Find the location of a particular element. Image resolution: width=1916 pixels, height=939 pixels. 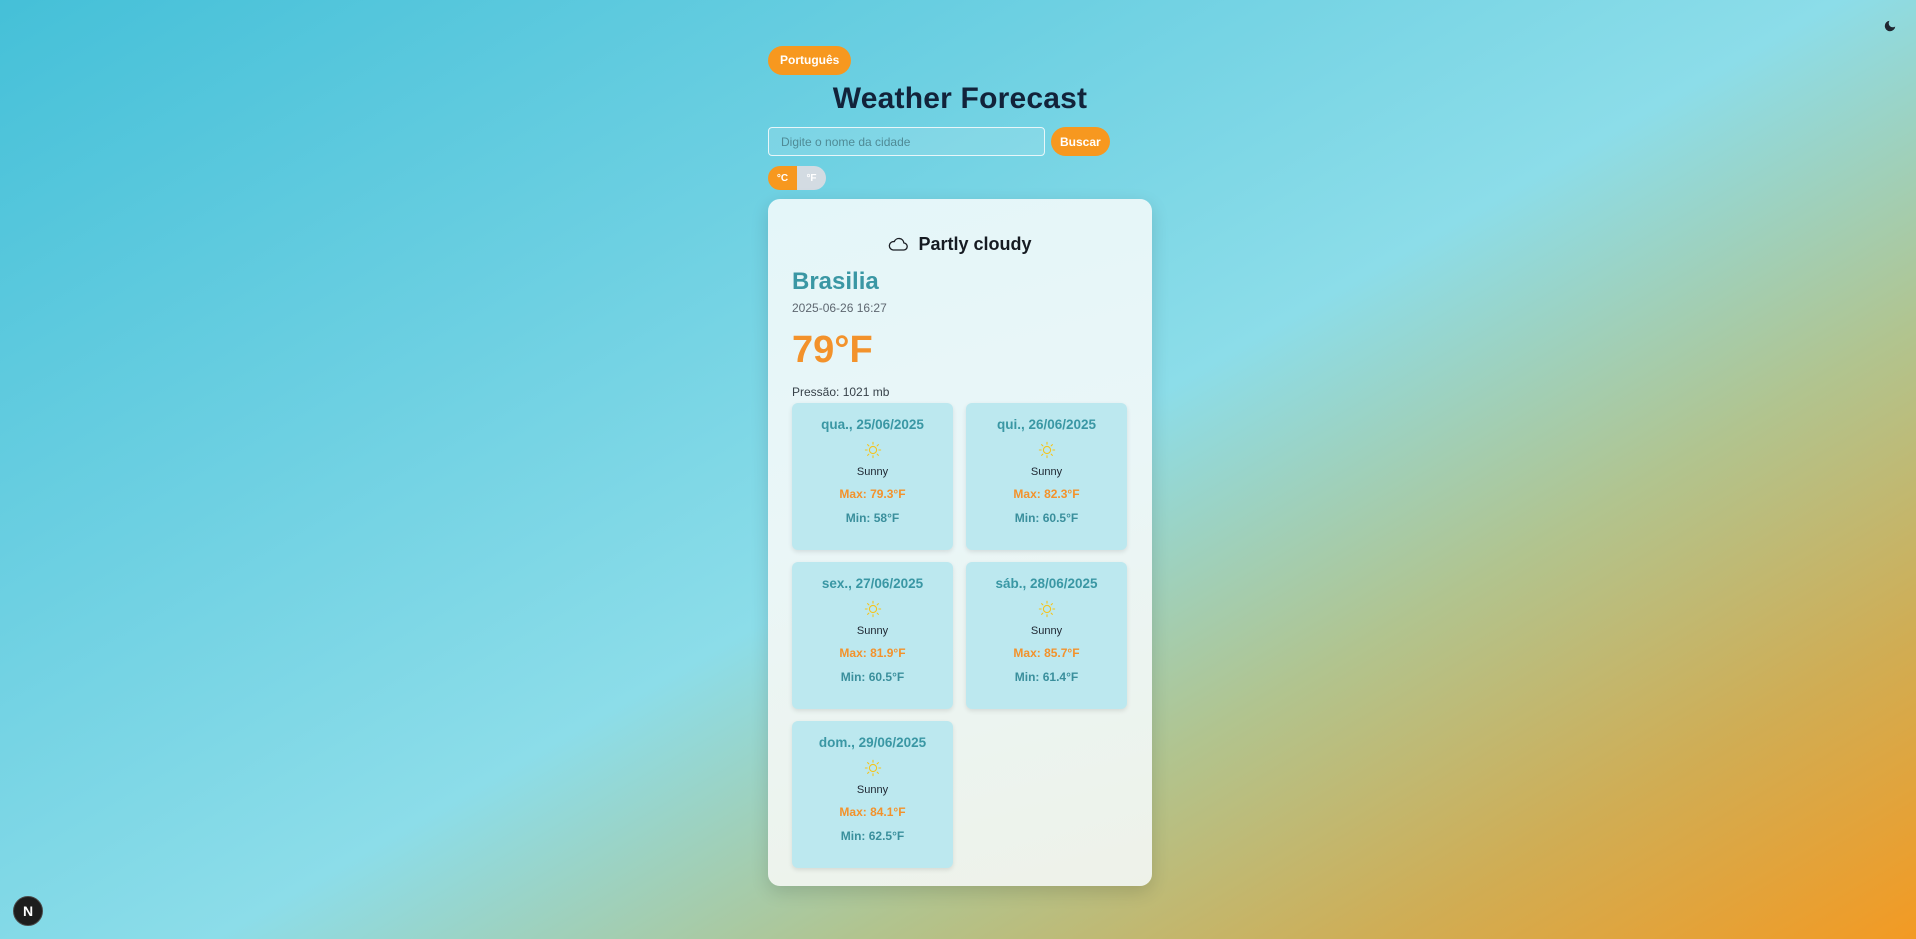

search-bar: Buscar is located at coordinates (960, 141).